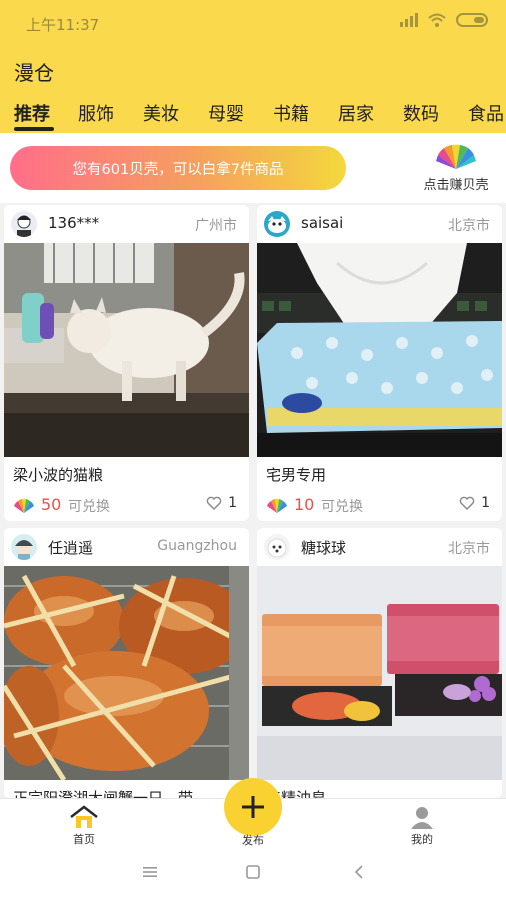 The width and height of the screenshot is (506, 900). What do you see at coordinates (253, 840) in the screenshot?
I see `publish-label: 发布` at bounding box center [253, 840].